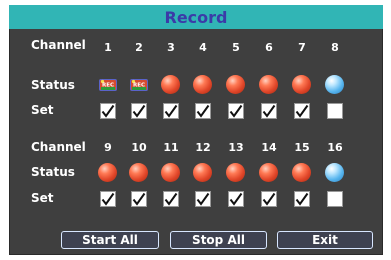  I want to click on channel-number: 4, so click(203, 47).